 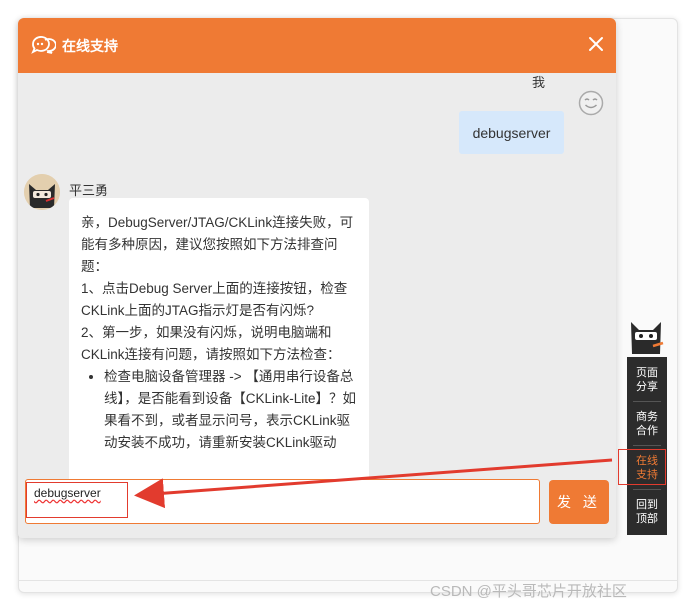 What do you see at coordinates (591, 103) in the screenshot?
I see `smiley-avatar-icon` at bounding box center [591, 103].